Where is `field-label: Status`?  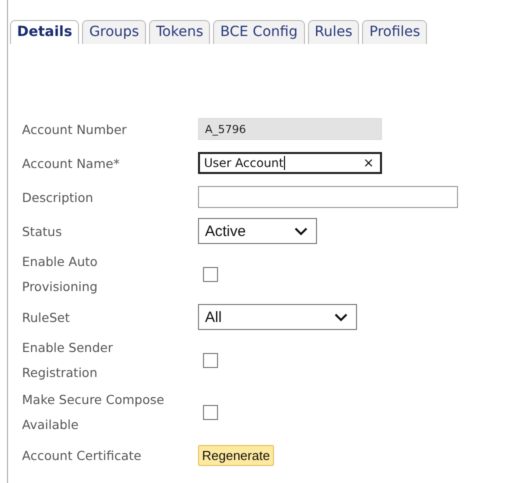 field-label: Status is located at coordinates (42, 231).